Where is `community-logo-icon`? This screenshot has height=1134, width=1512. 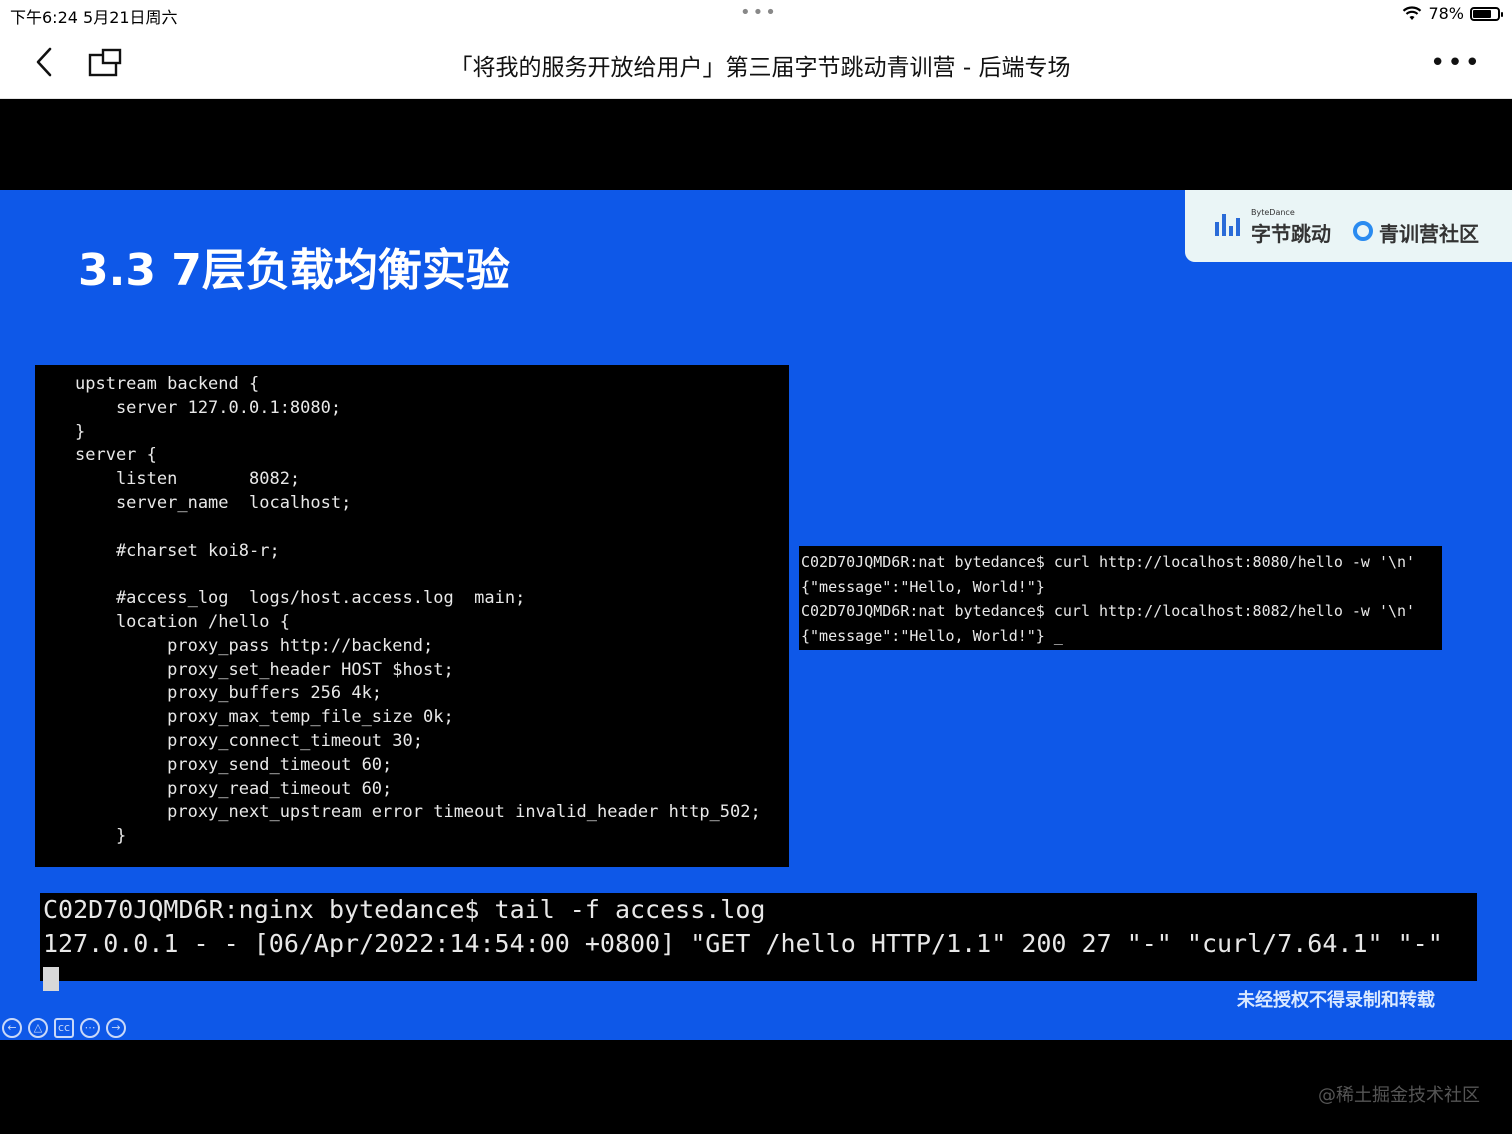 community-logo-icon is located at coordinates (1363, 231).